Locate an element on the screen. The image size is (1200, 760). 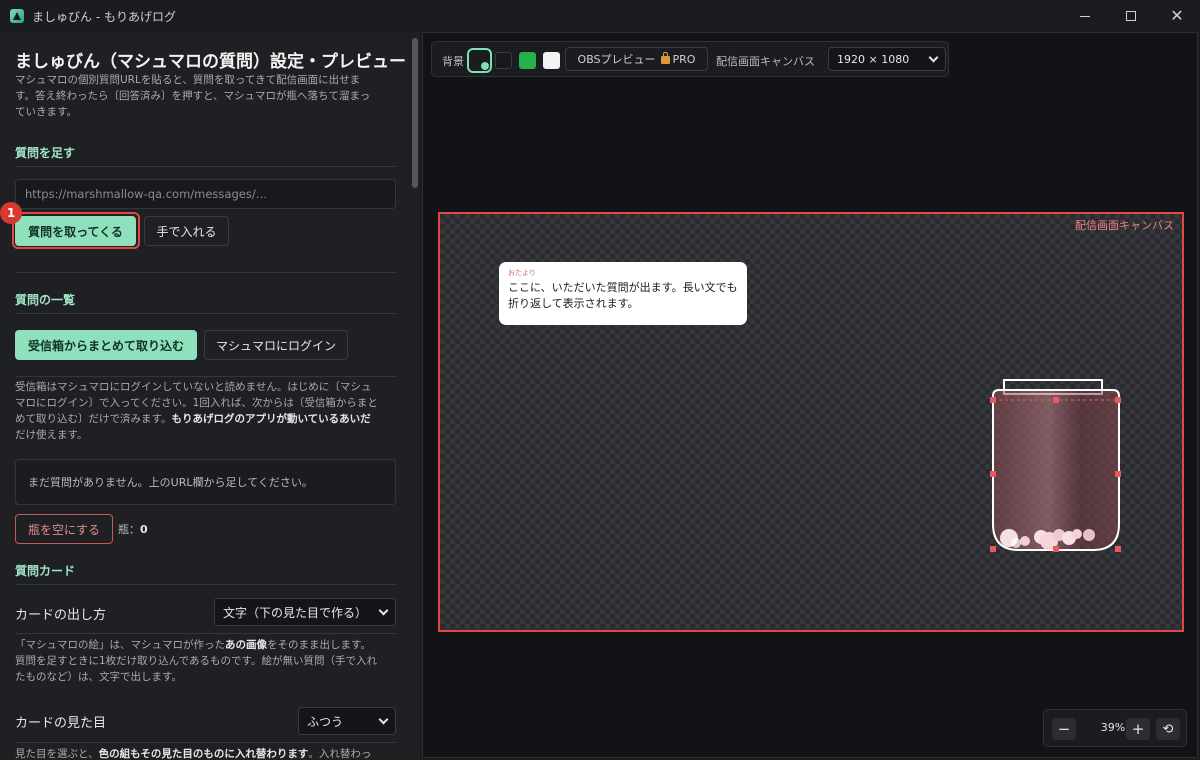
help-line: 質問を足すときに1枚だけ取り込んであるものです。絵が無い質問（手で入れ is located at coordinates (196, 661).